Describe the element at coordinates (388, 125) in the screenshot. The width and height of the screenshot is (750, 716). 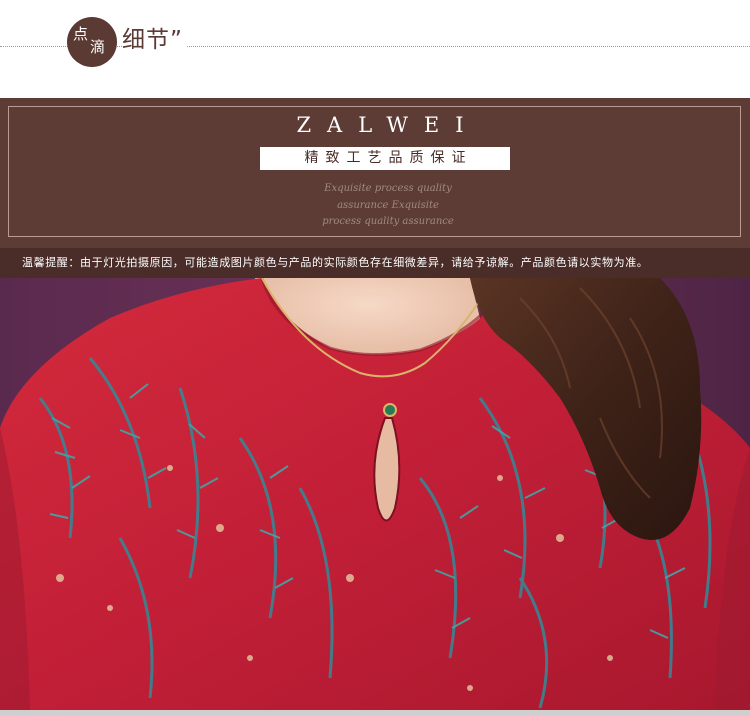
I see `brand-name: ZALWEI` at that location.